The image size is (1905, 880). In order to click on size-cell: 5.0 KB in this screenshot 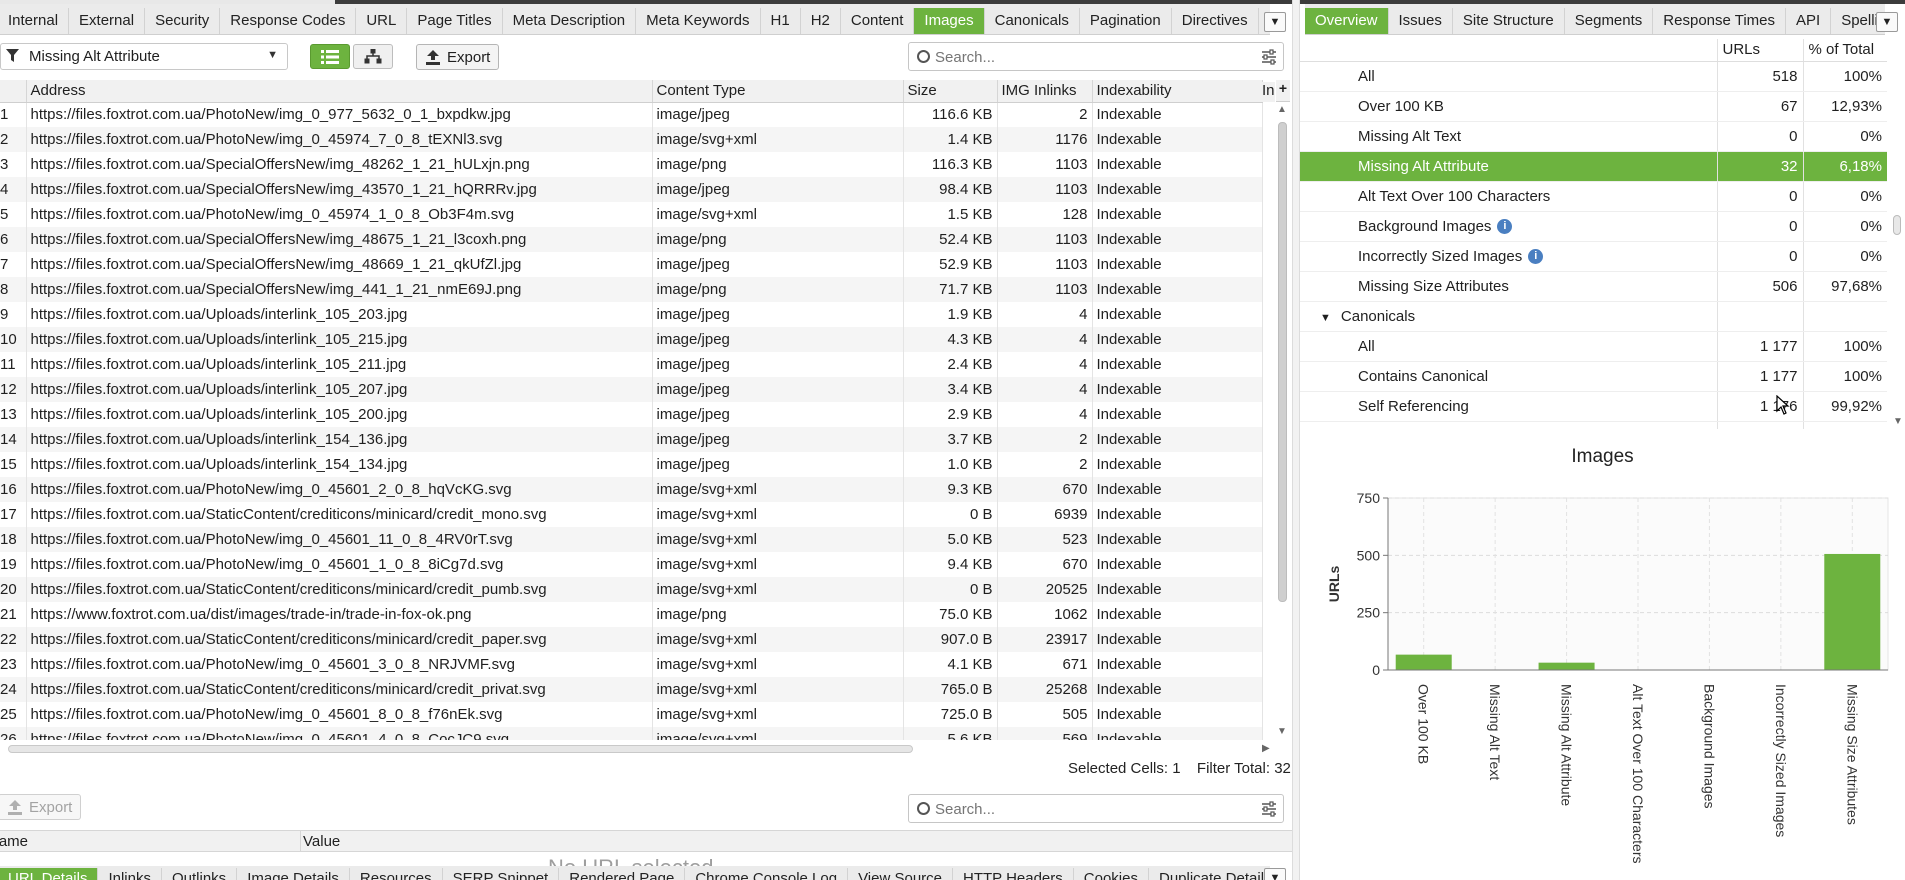, I will do `click(950, 539)`.